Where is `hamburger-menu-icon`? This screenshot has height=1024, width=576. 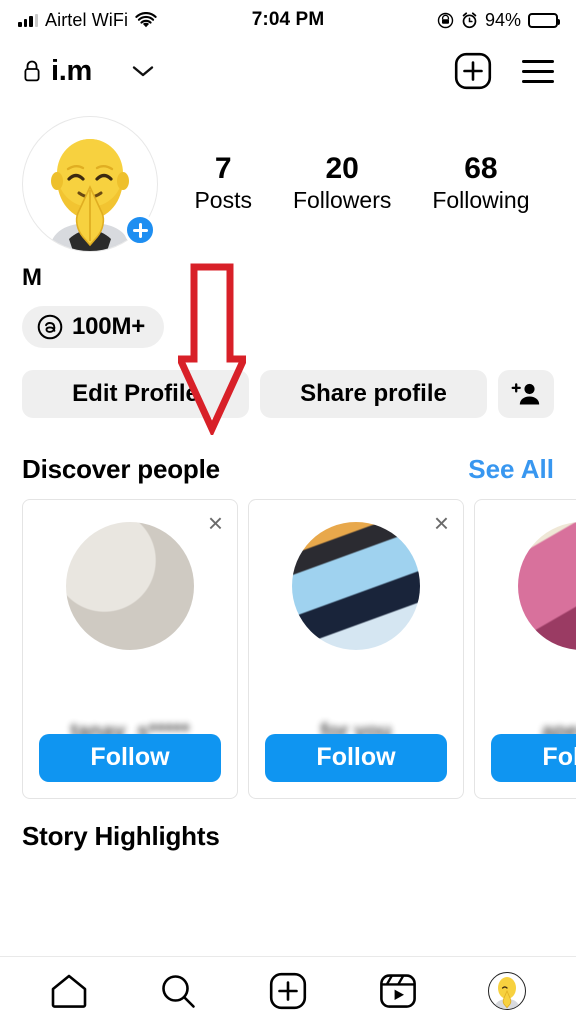
hamburger-menu-icon is located at coordinates (538, 71).